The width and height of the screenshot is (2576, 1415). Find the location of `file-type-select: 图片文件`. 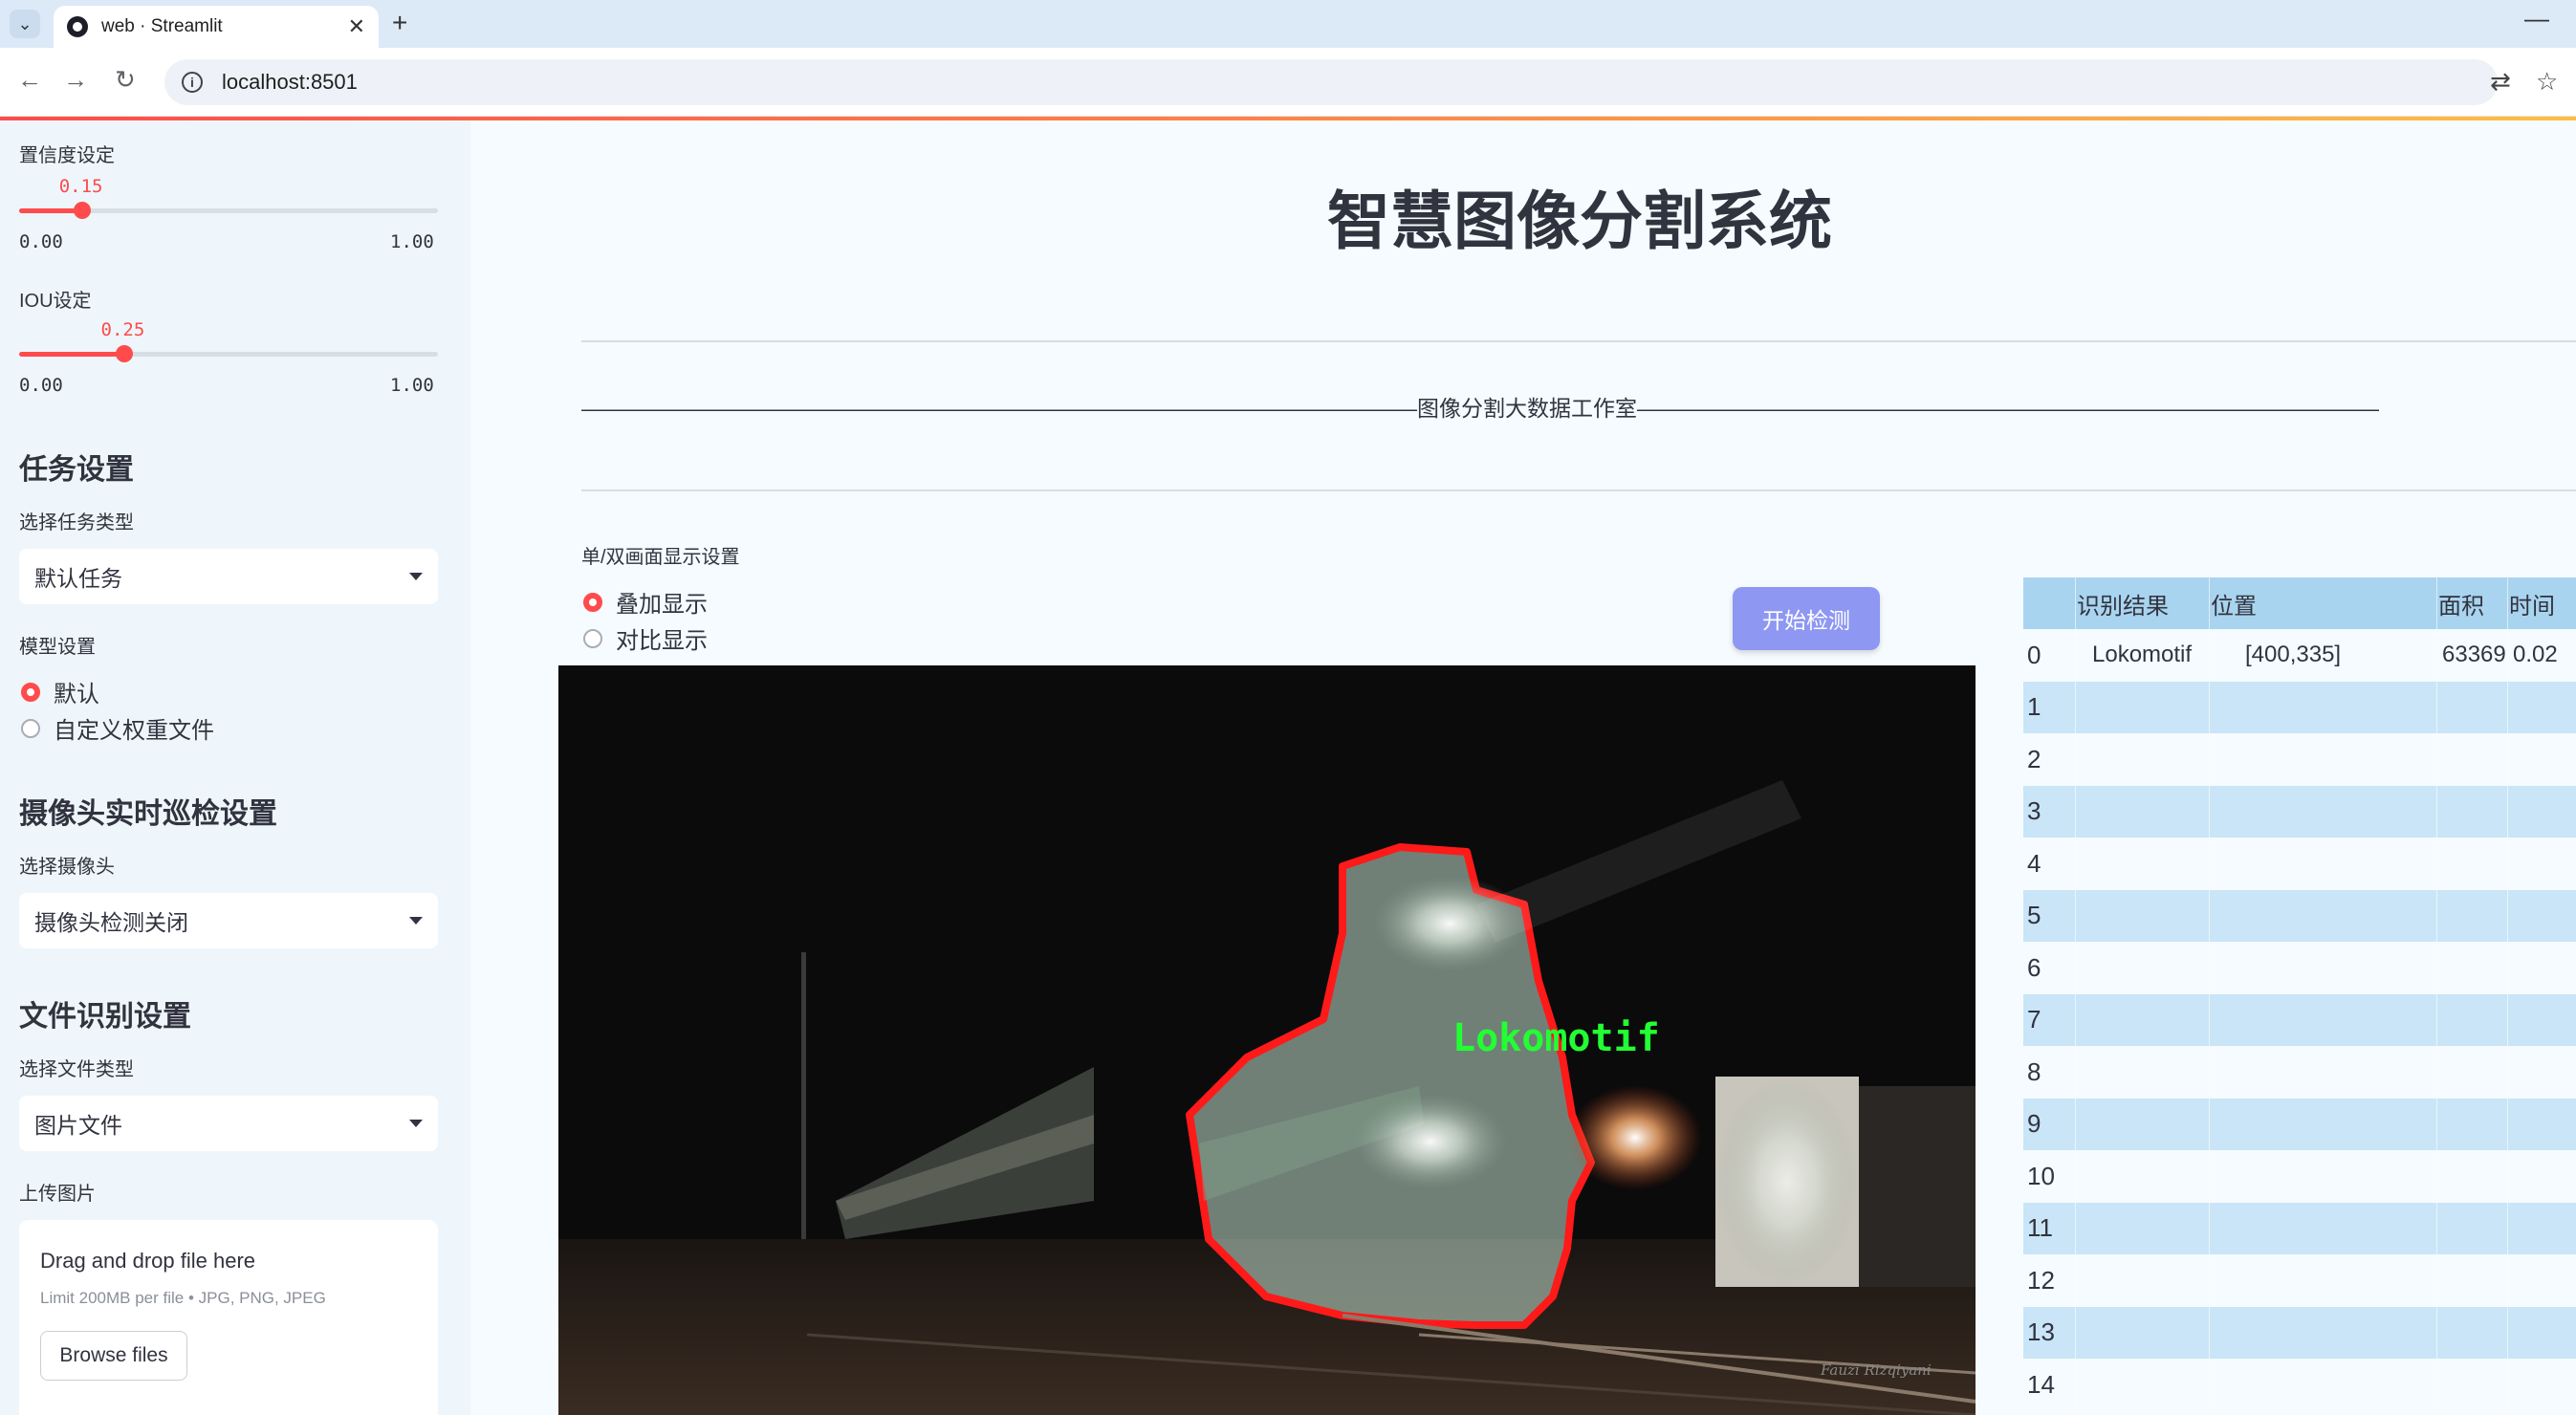

file-type-select: 图片文件 is located at coordinates (228, 1123).